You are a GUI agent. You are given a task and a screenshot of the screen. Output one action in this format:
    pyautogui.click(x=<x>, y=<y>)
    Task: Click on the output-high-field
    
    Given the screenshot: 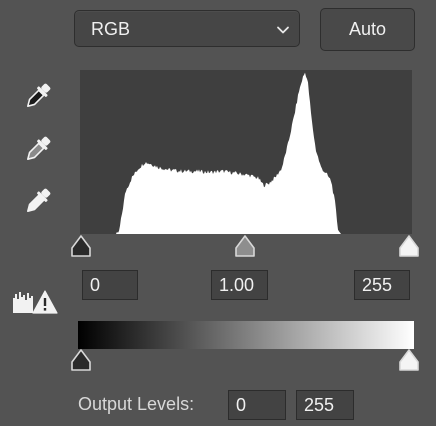 What is the action you would take?
    pyautogui.click(x=325, y=405)
    